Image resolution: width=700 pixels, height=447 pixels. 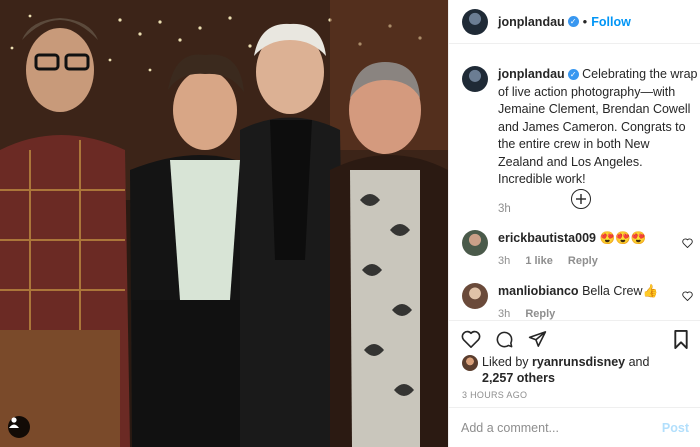 What do you see at coordinates (518, 378) in the screenshot?
I see `likes-others-count: 2,257 others` at bounding box center [518, 378].